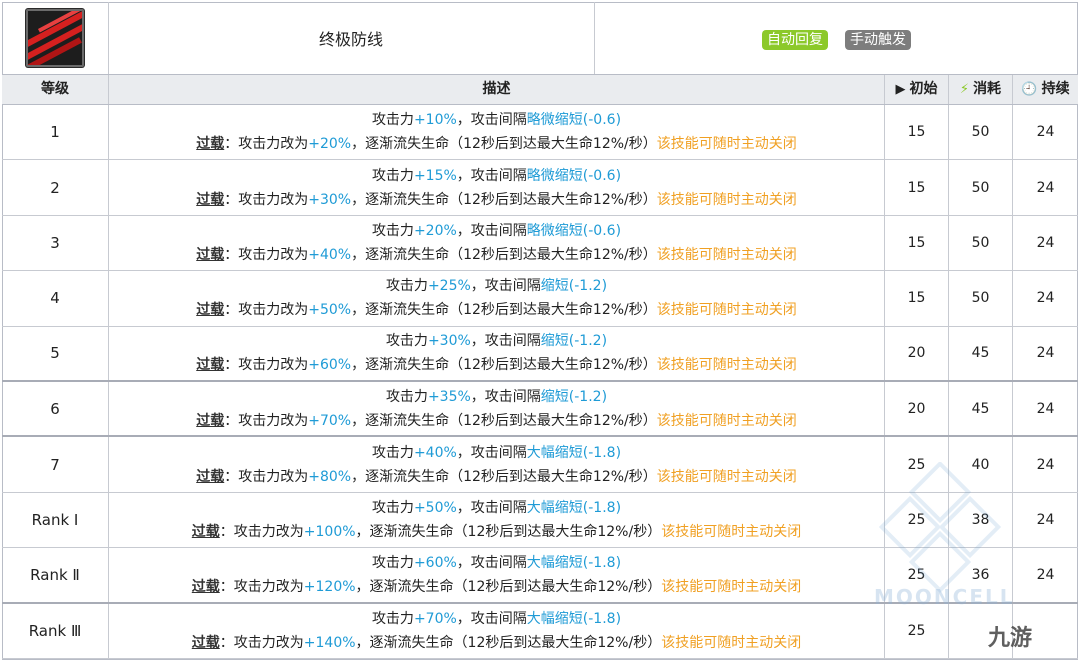 The height and width of the screenshot is (662, 1080). Describe the element at coordinates (55, 132) in the screenshot. I see `row-level: 1` at that location.